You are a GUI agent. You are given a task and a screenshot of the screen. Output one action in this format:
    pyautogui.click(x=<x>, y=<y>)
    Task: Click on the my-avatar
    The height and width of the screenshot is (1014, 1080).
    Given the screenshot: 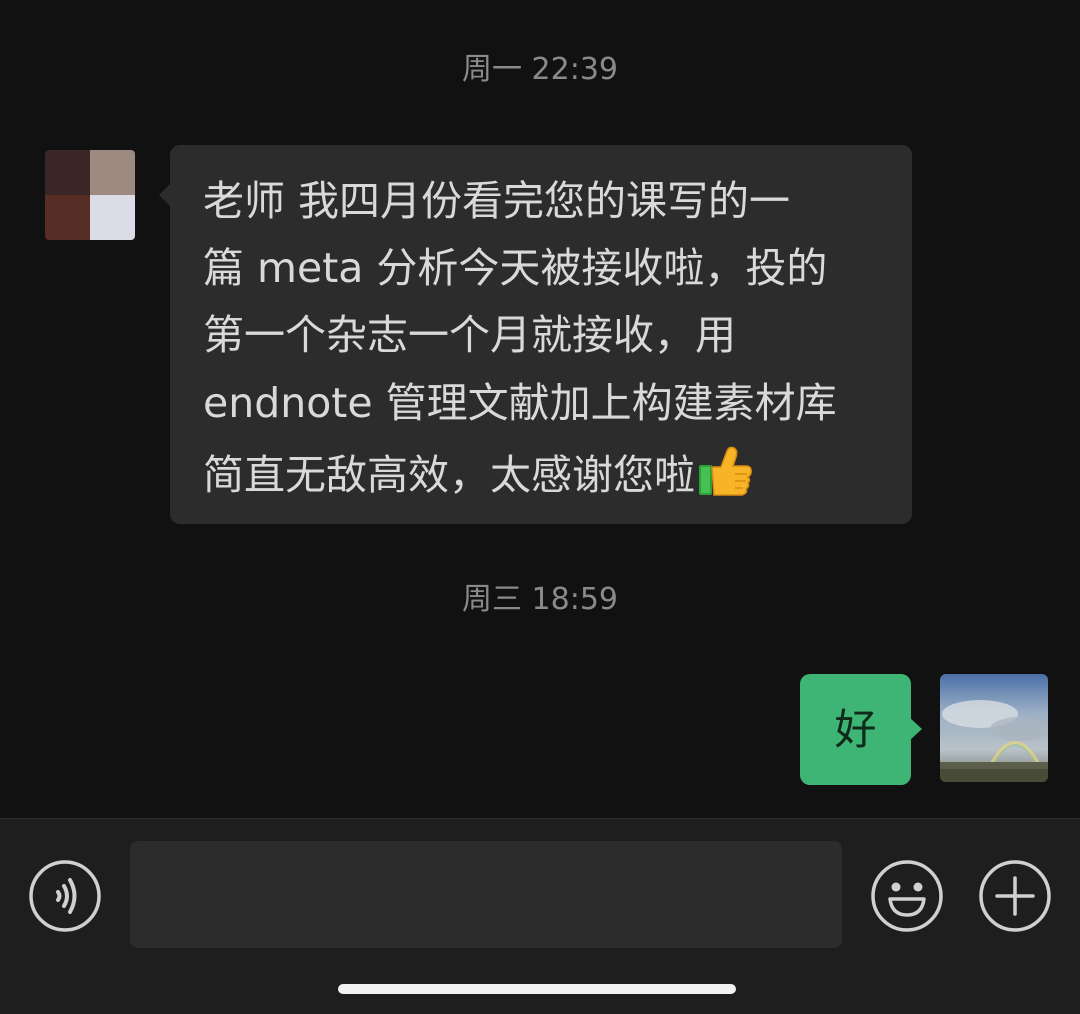 What is the action you would take?
    pyautogui.click(x=994, y=728)
    